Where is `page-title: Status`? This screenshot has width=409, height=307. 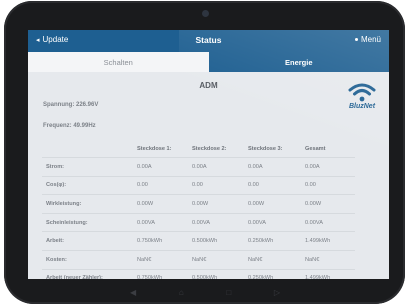 page-title: Status is located at coordinates (208, 40).